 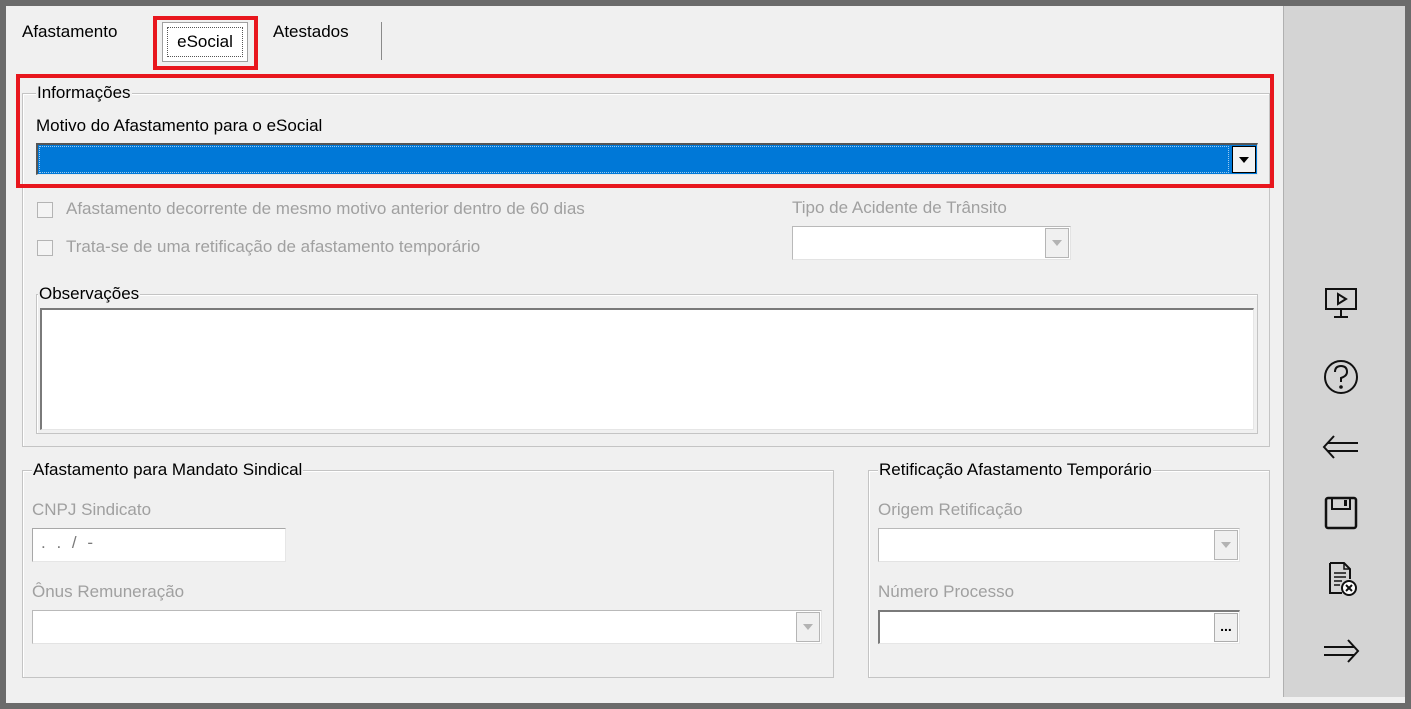 I want to click on back-arrow-icon, so click(x=1341, y=447).